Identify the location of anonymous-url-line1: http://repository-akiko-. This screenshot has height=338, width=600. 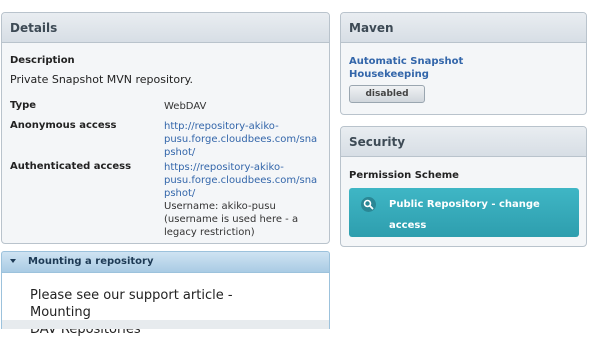
(221, 126).